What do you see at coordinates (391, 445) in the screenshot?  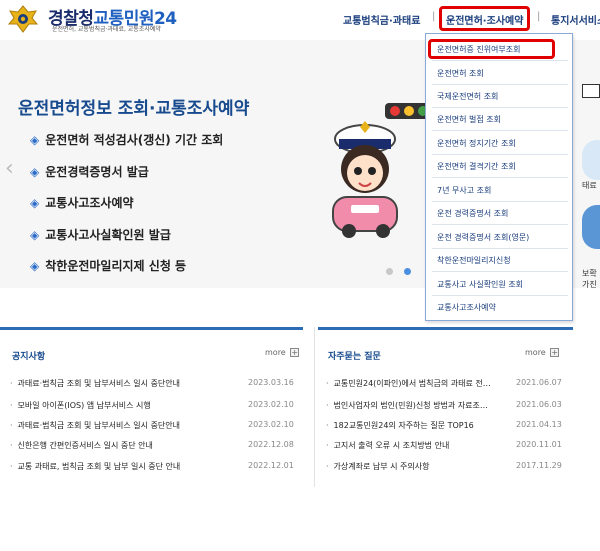 I see `faq-row-title: 고지서 출력 오류 시 조치방법 안내` at bounding box center [391, 445].